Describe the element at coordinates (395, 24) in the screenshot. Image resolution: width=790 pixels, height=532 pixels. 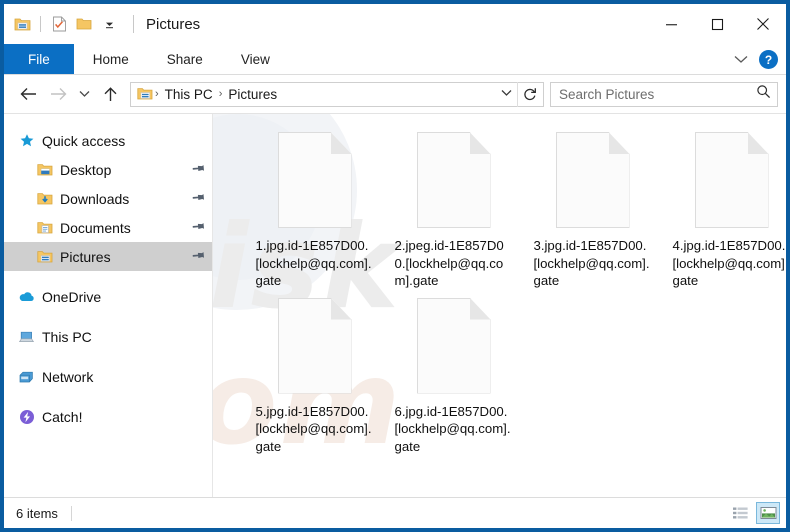
I see `title-bar: Pictures` at that location.